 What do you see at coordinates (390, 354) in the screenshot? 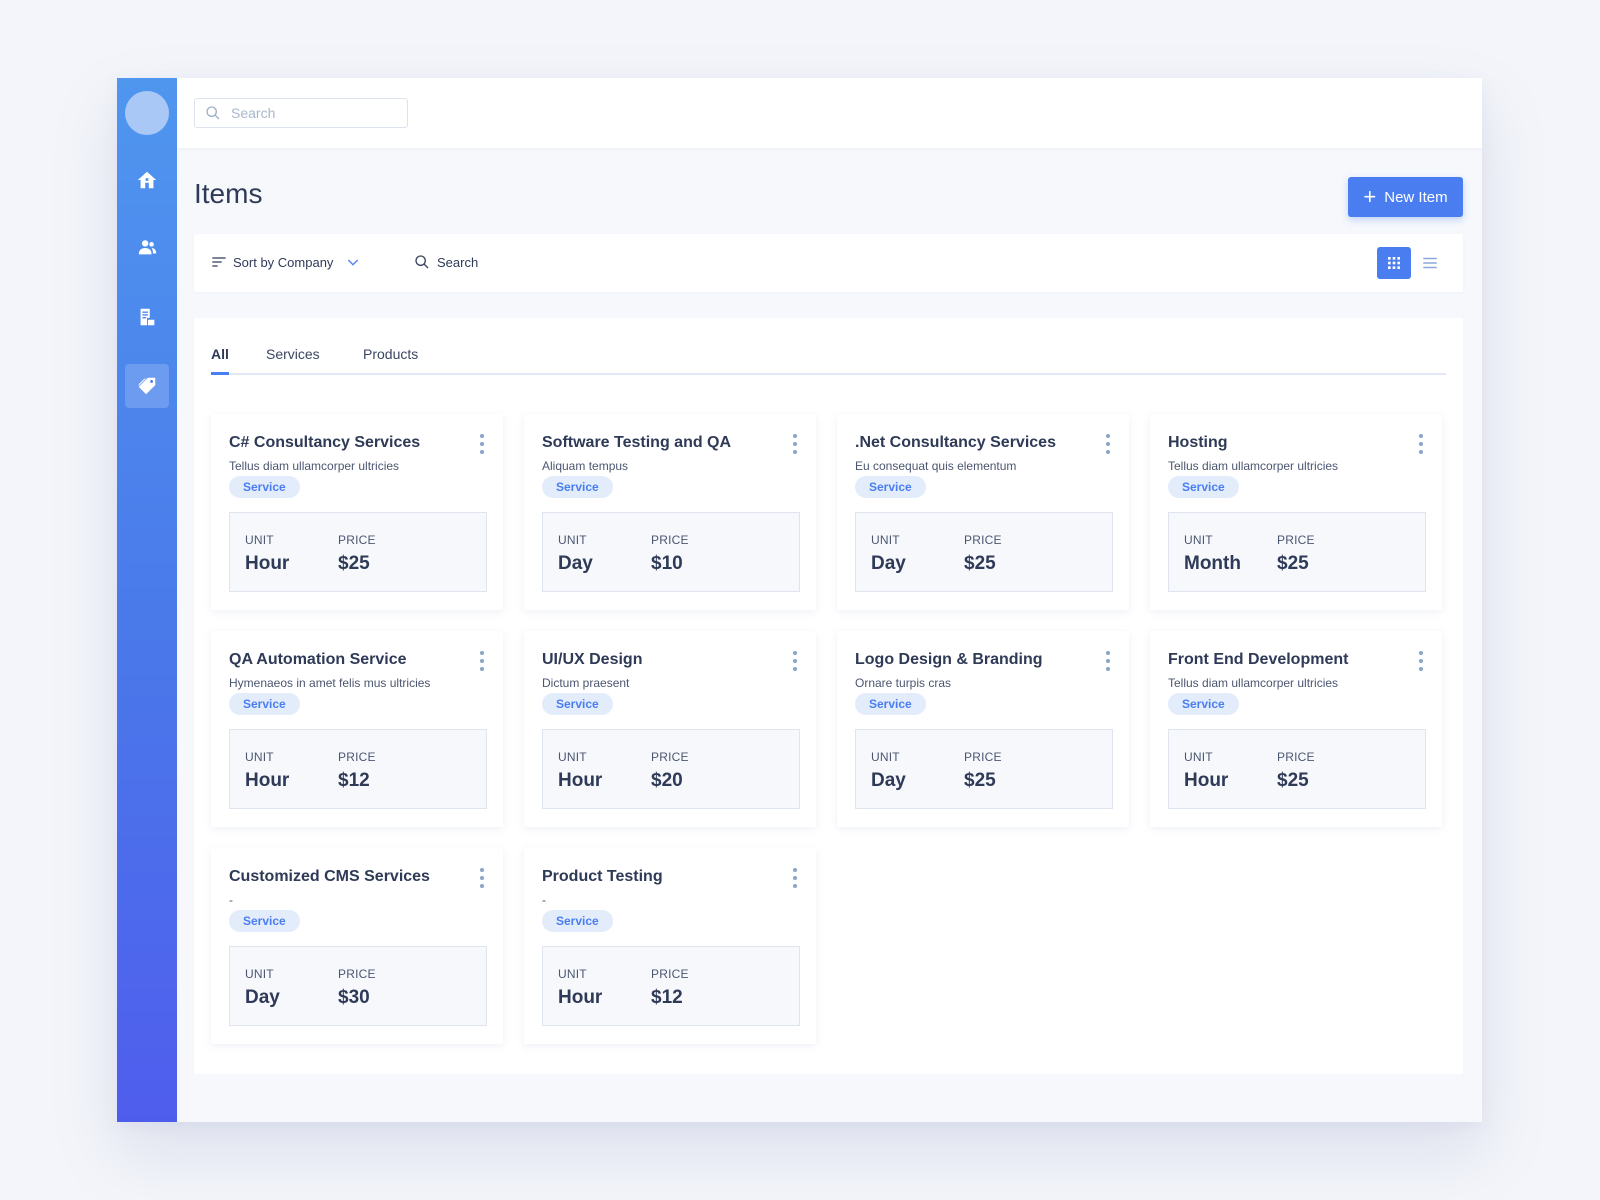
I see `tab-products: Products` at bounding box center [390, 354].